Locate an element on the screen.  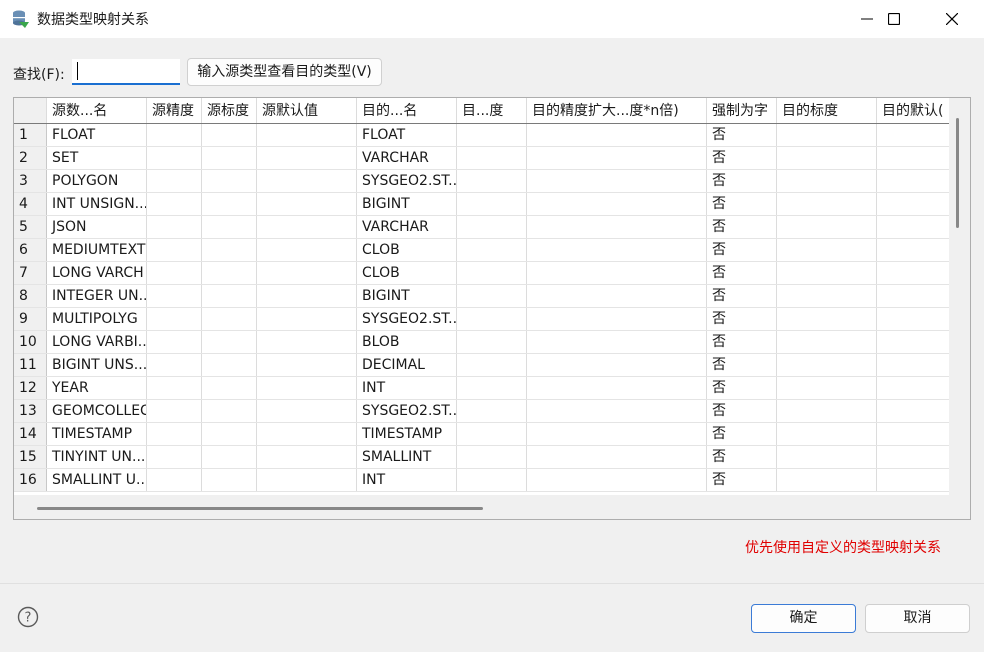
table-row: 6 MEDIUMTEXT CLOB 否 is located at coordinates (481, 250).